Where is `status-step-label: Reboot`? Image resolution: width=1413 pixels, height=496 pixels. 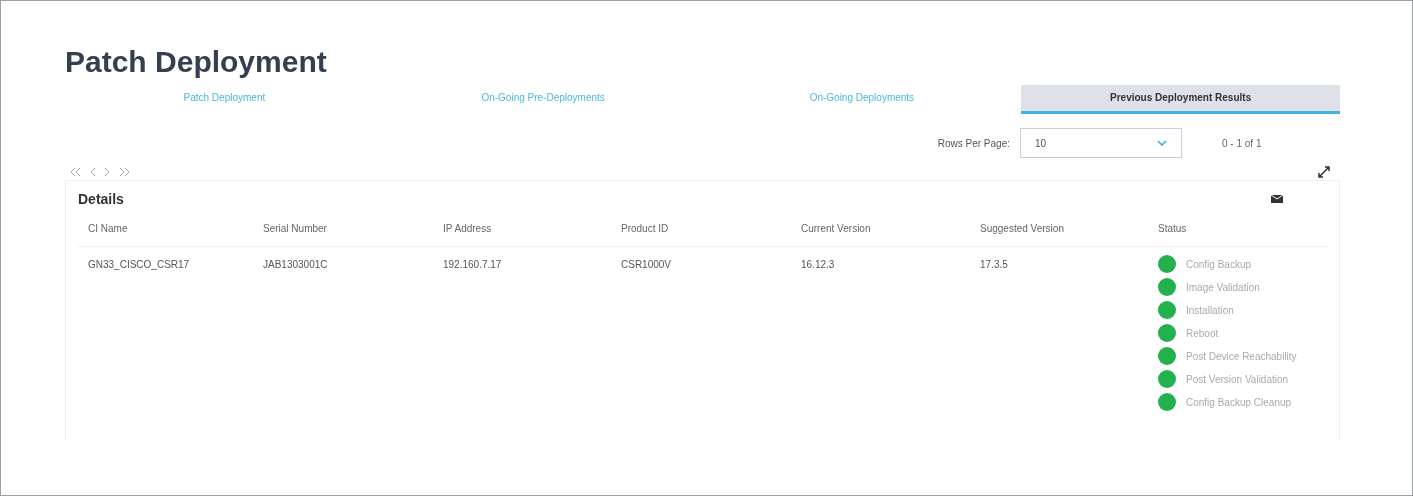 status-step-label: Reboot is located at coordinates (1202, 333).